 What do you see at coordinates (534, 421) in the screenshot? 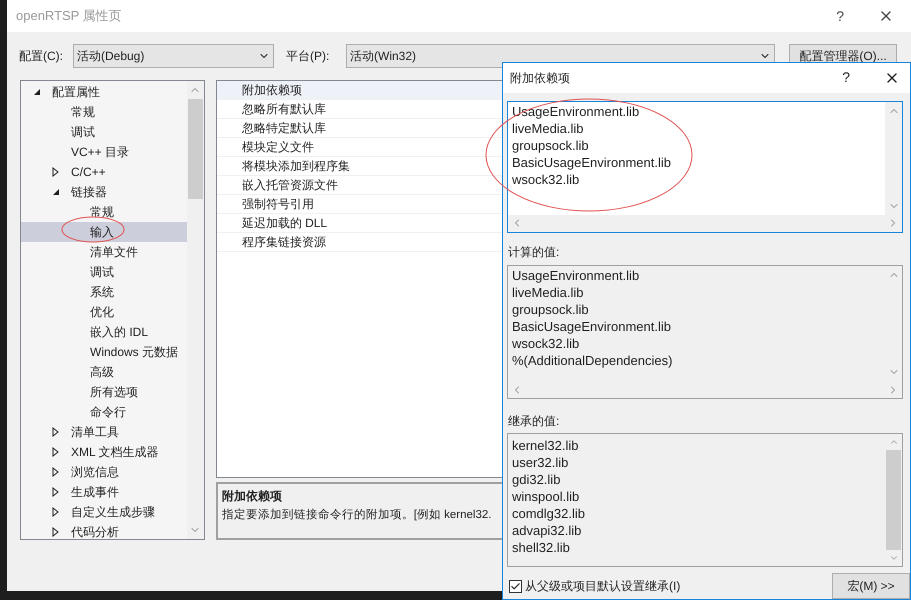
I see `inherited-label: 继承的值:` at bounding box center [534, 421].